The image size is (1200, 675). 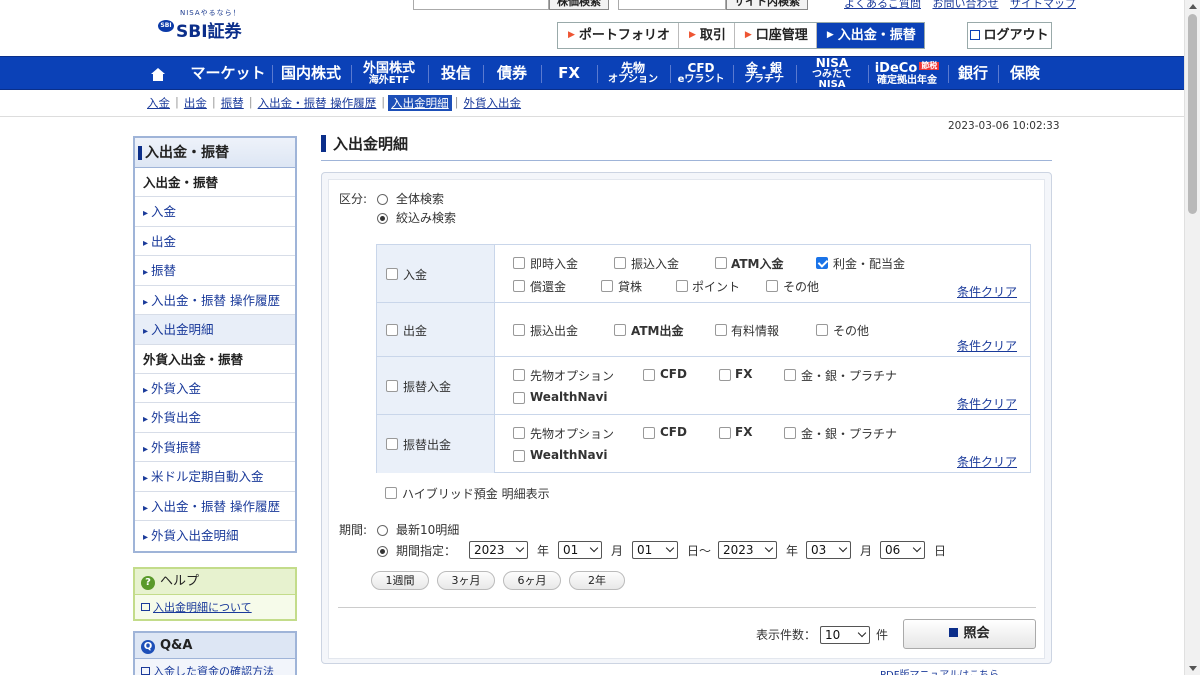 I want to click on from-day-select: 01, so click(x=655, y=550).